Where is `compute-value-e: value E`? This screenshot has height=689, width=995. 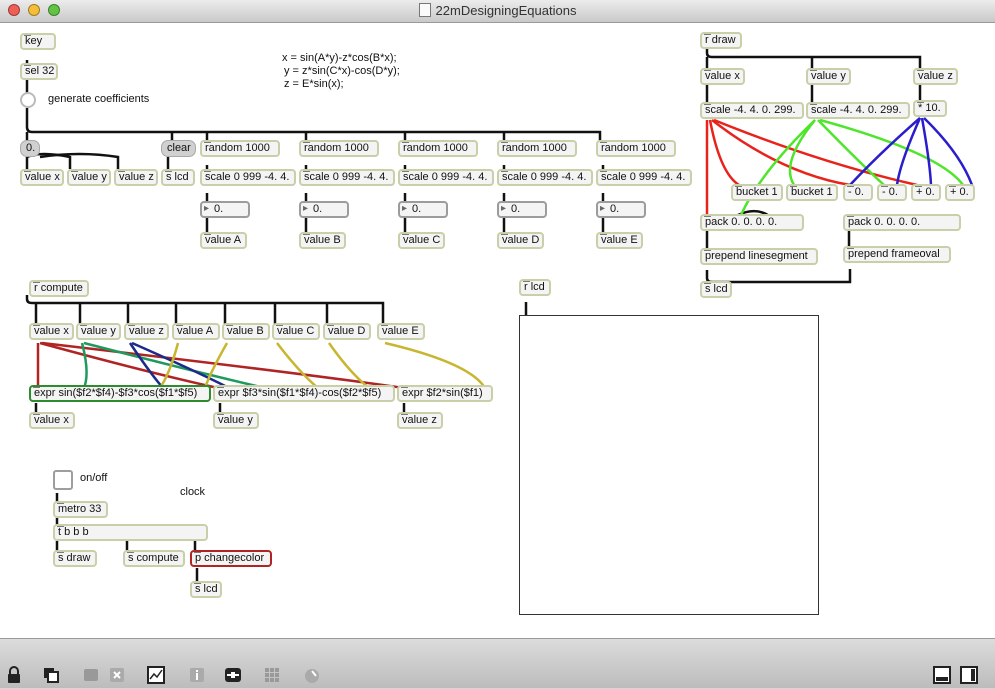 compute-value-e: value E is located at coordinates (401, 331).